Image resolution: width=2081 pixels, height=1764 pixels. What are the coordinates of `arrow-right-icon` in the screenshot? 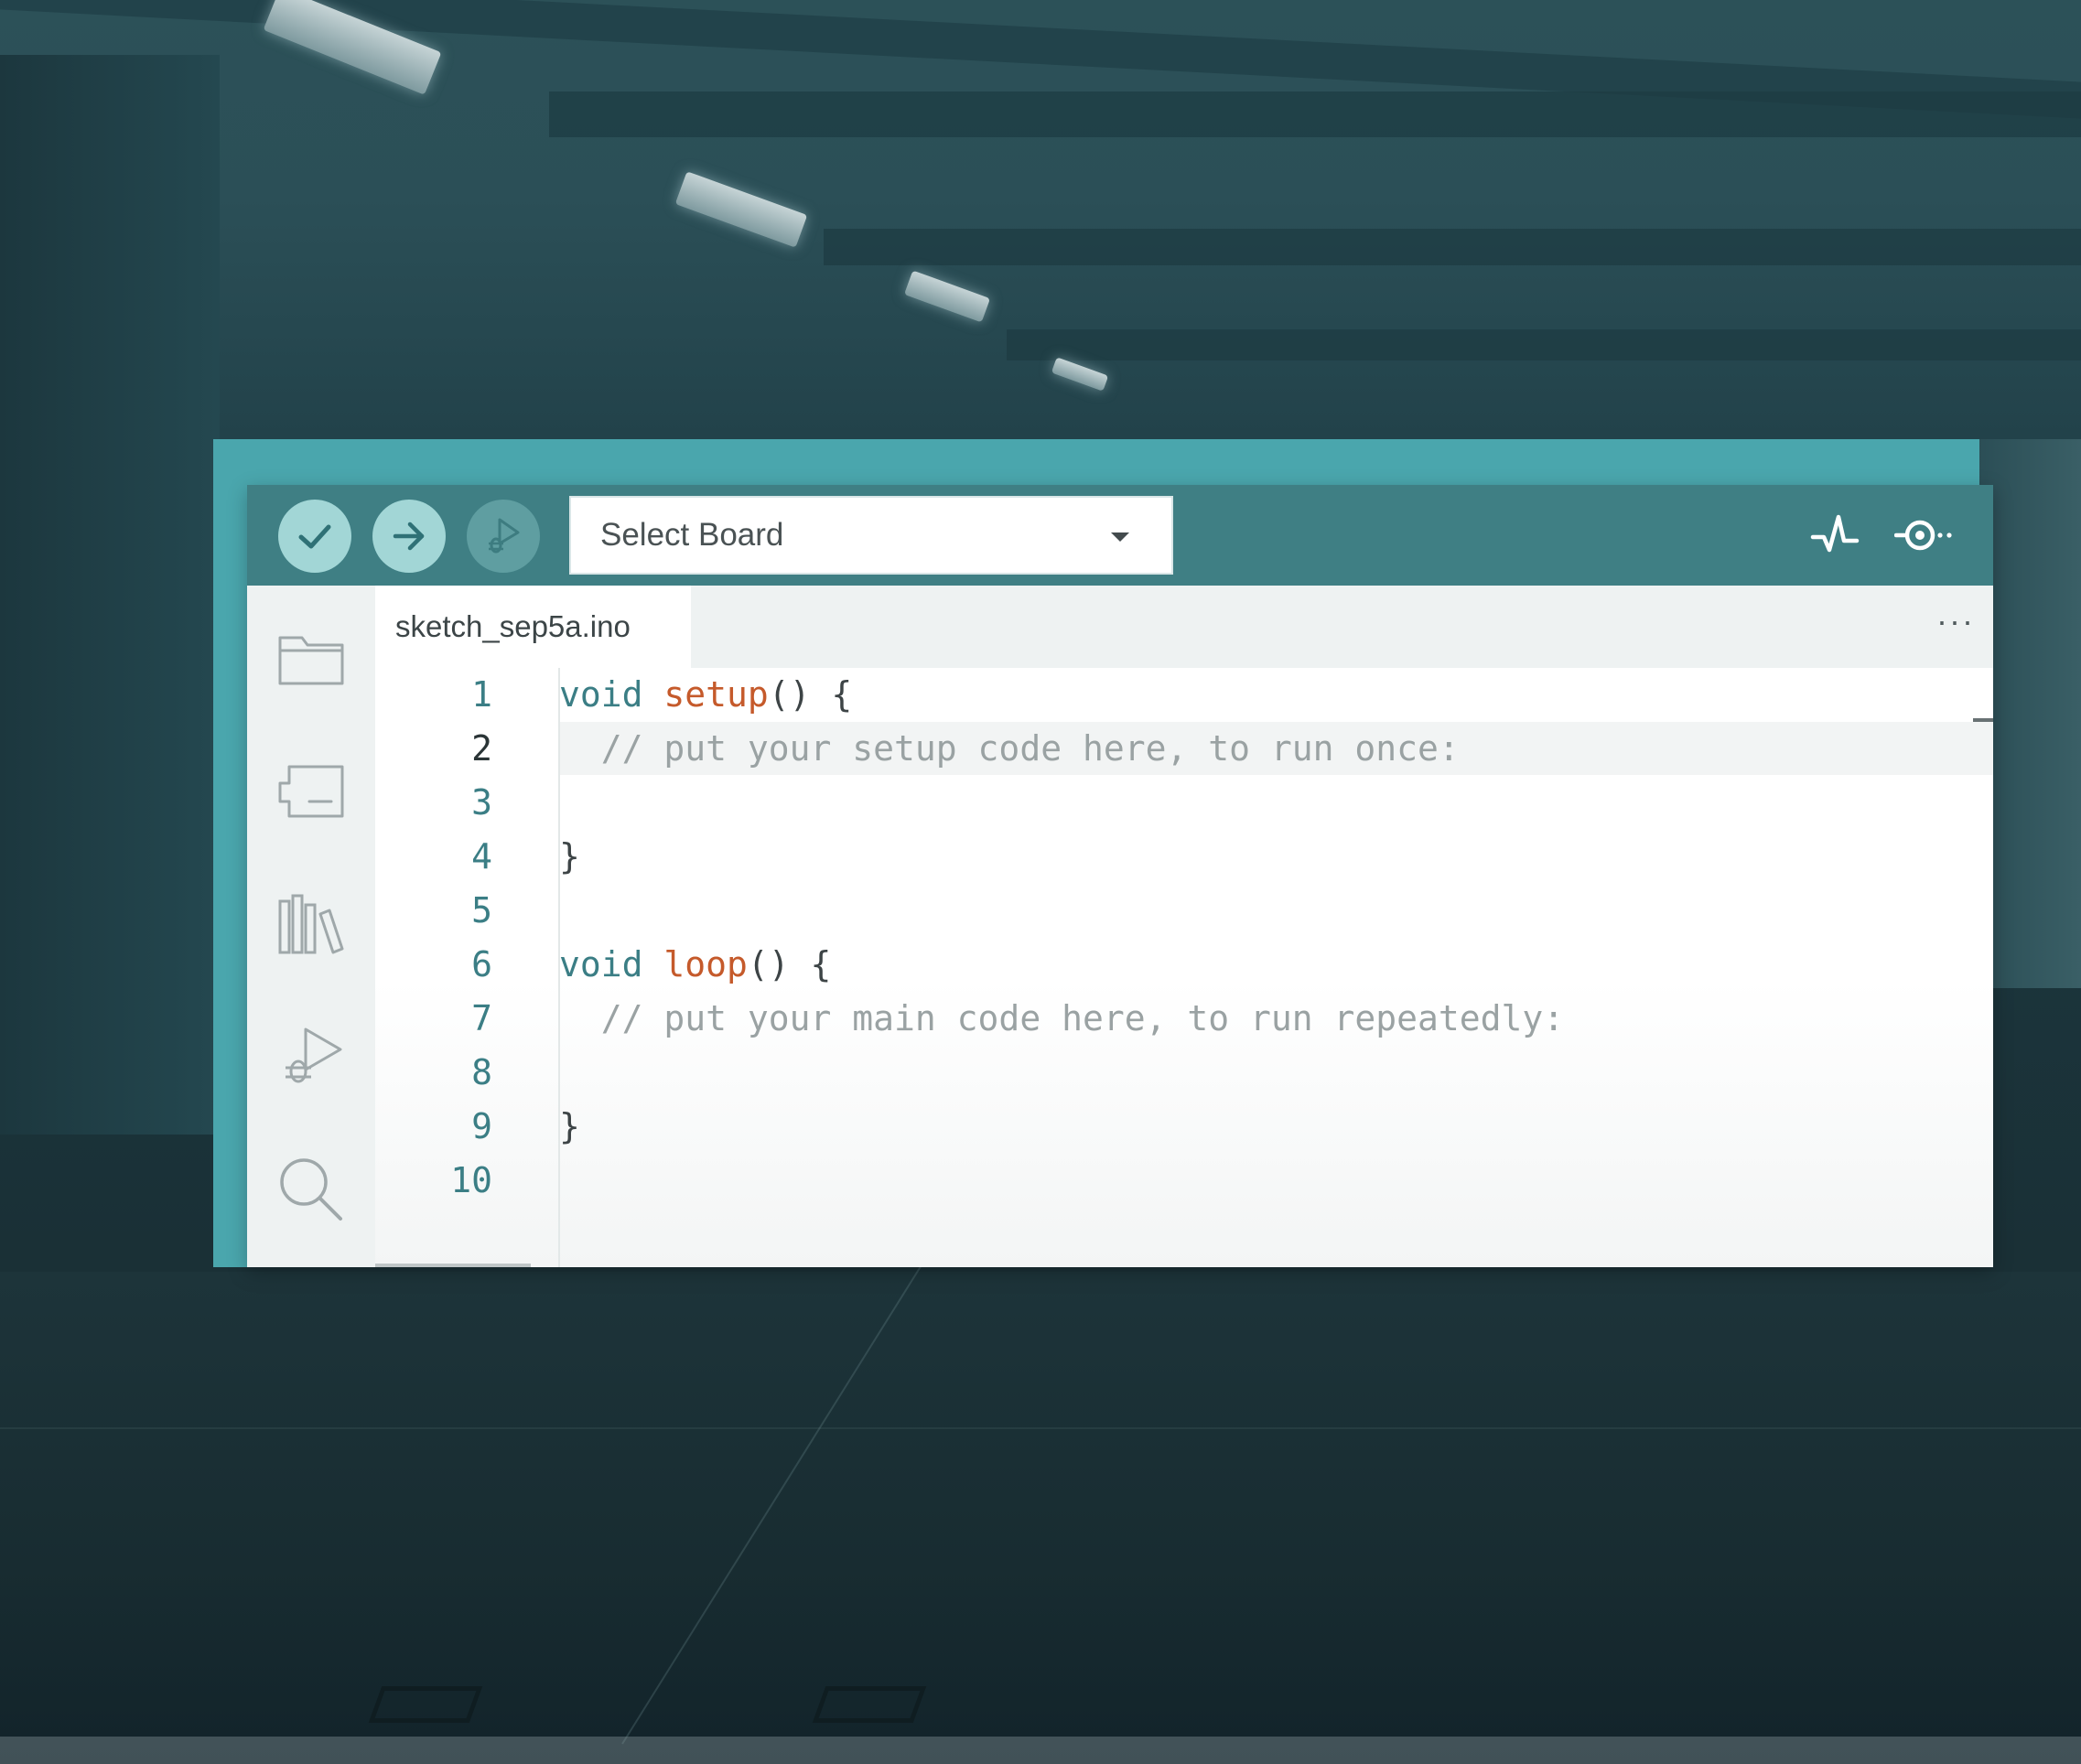 It's located at (409, 536).